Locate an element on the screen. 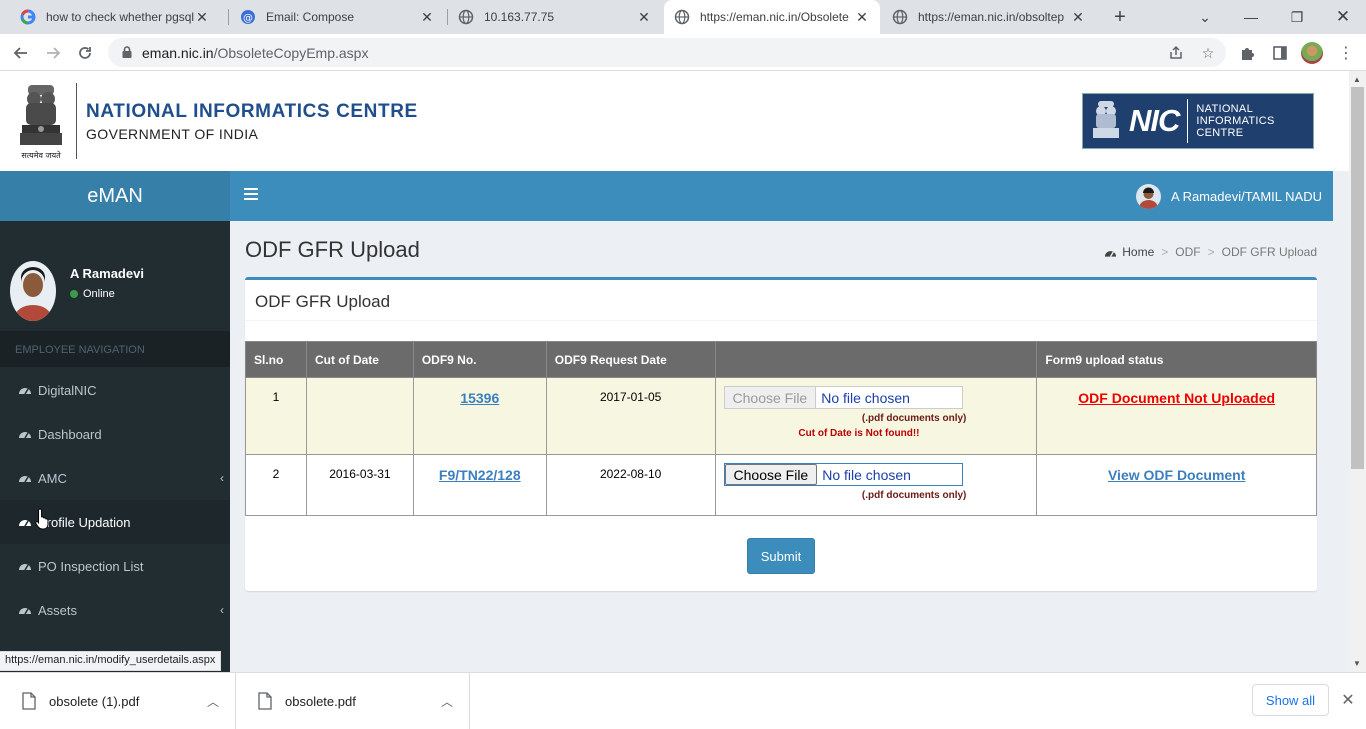 Image resolution: width=1366 pixels, height=729 pixels. sidebar-item-digitalnic: DigitalNIC is located at coordinates (115, 390).